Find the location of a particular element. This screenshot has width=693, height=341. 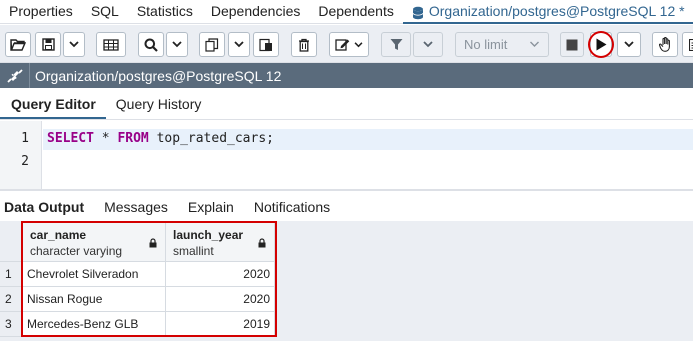

grid-button is located at coordinates (111, 44).